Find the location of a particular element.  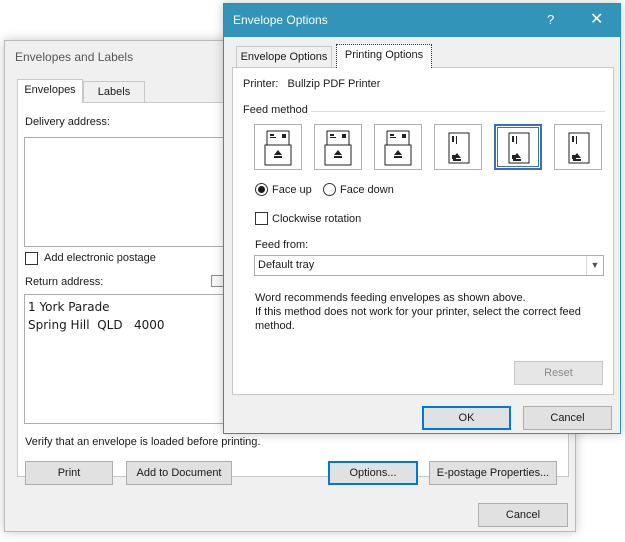

clockwise-rotation-label: Clockwise rotation is located at coordinates (317, 219).